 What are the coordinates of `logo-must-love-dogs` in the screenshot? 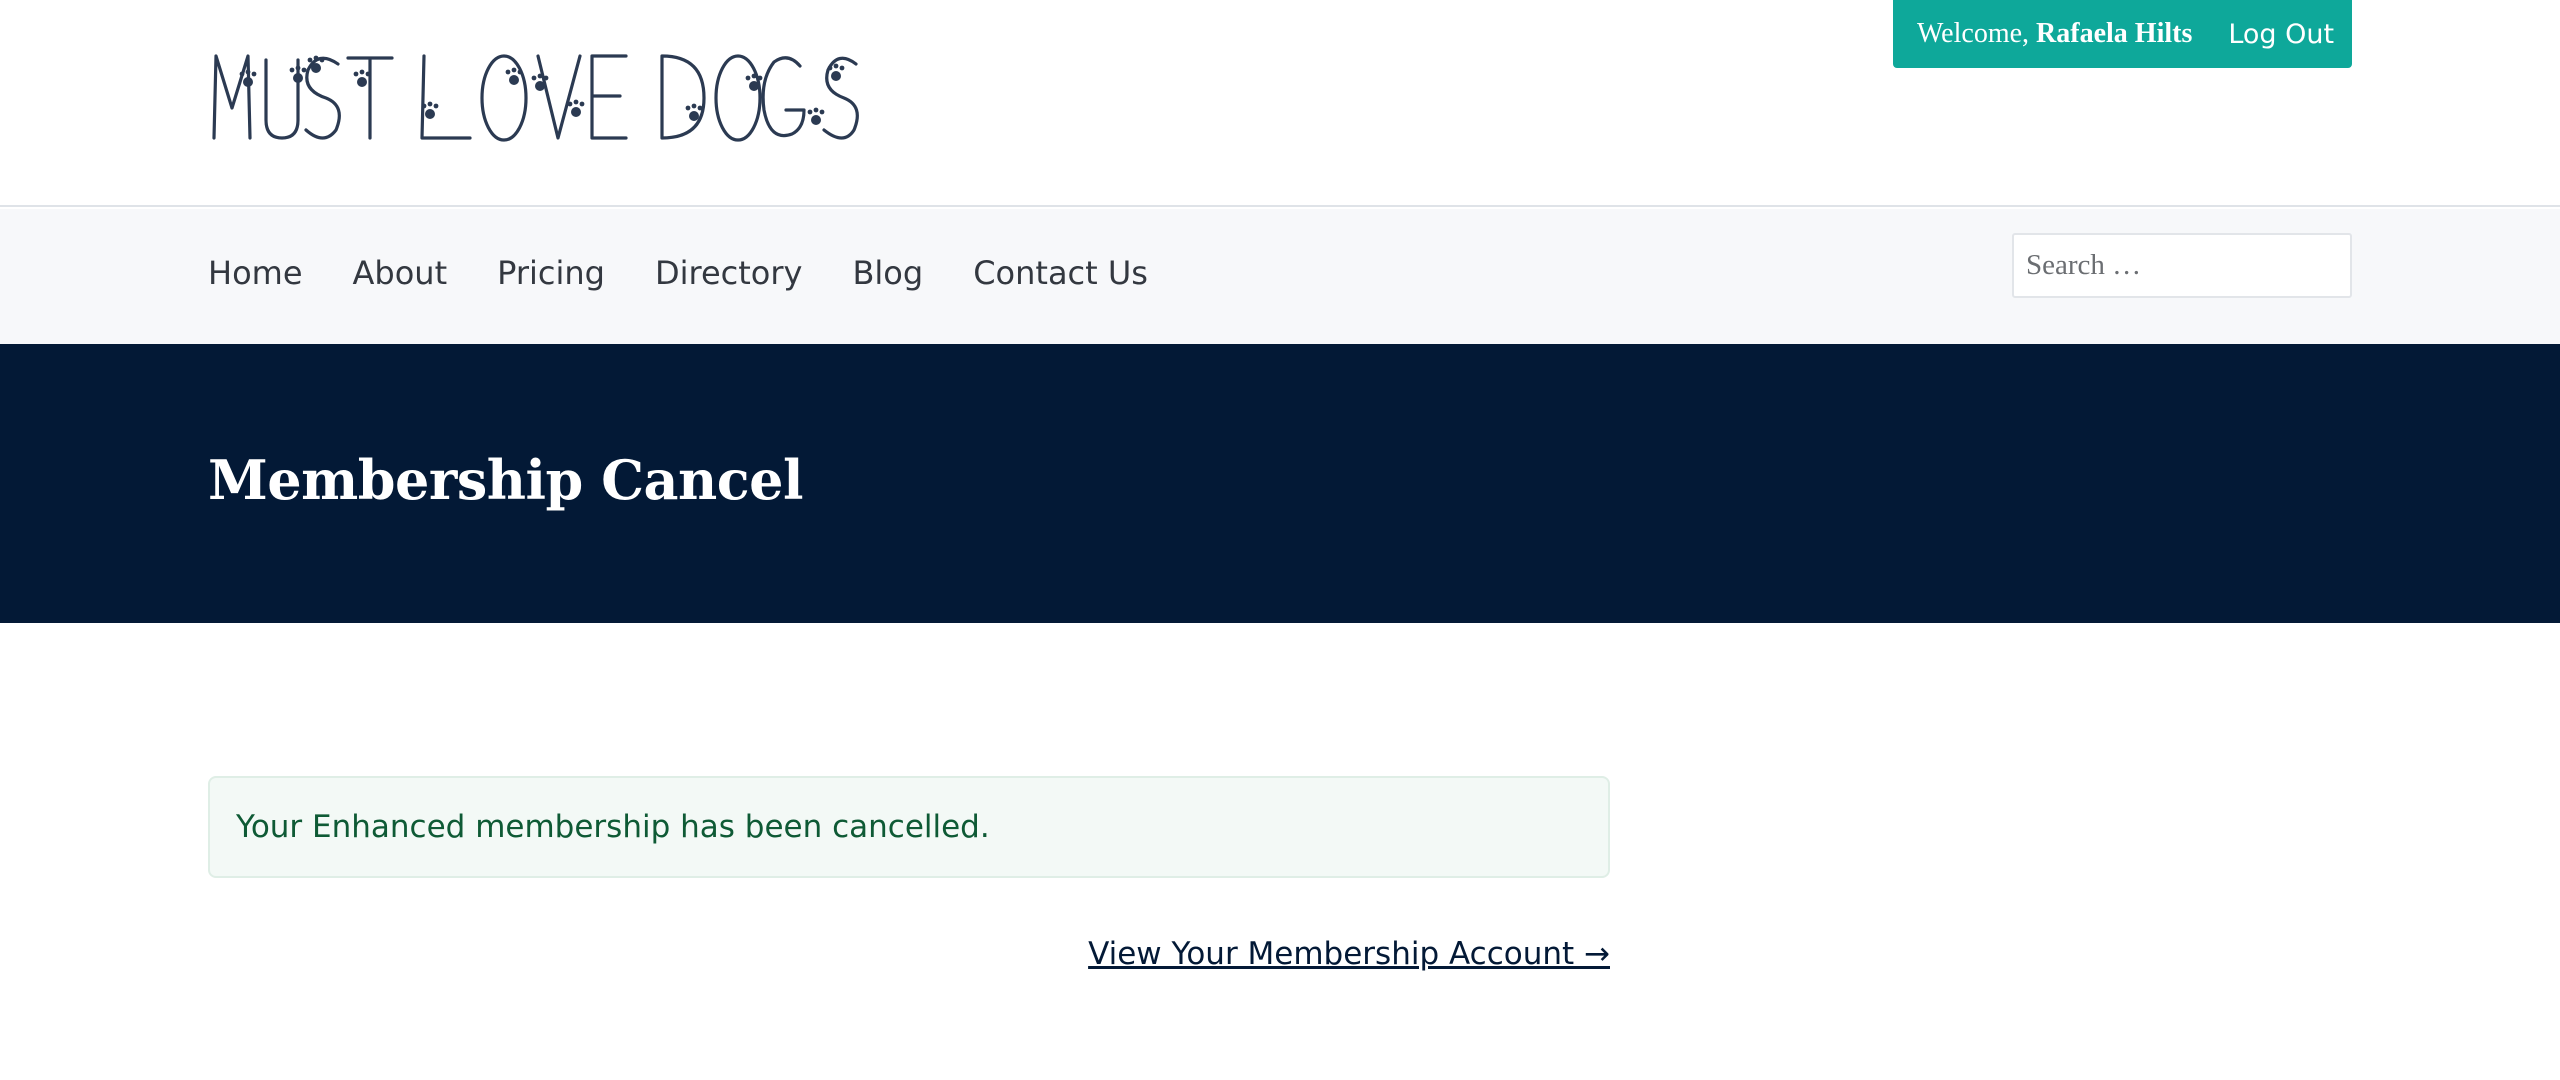 It's located at (535, 98).